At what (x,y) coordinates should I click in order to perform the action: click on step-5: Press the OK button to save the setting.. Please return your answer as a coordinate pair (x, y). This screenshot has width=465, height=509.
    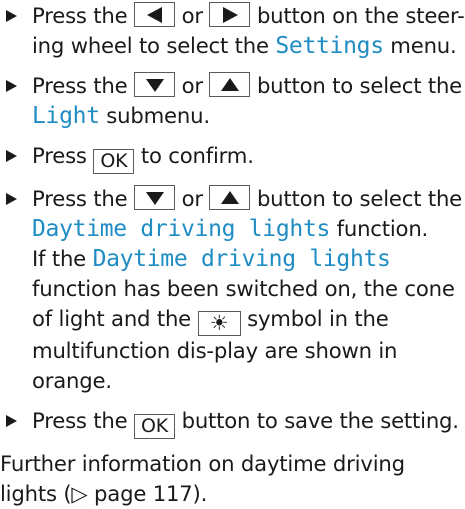
    Looking at the image, I should click on (232, 422).